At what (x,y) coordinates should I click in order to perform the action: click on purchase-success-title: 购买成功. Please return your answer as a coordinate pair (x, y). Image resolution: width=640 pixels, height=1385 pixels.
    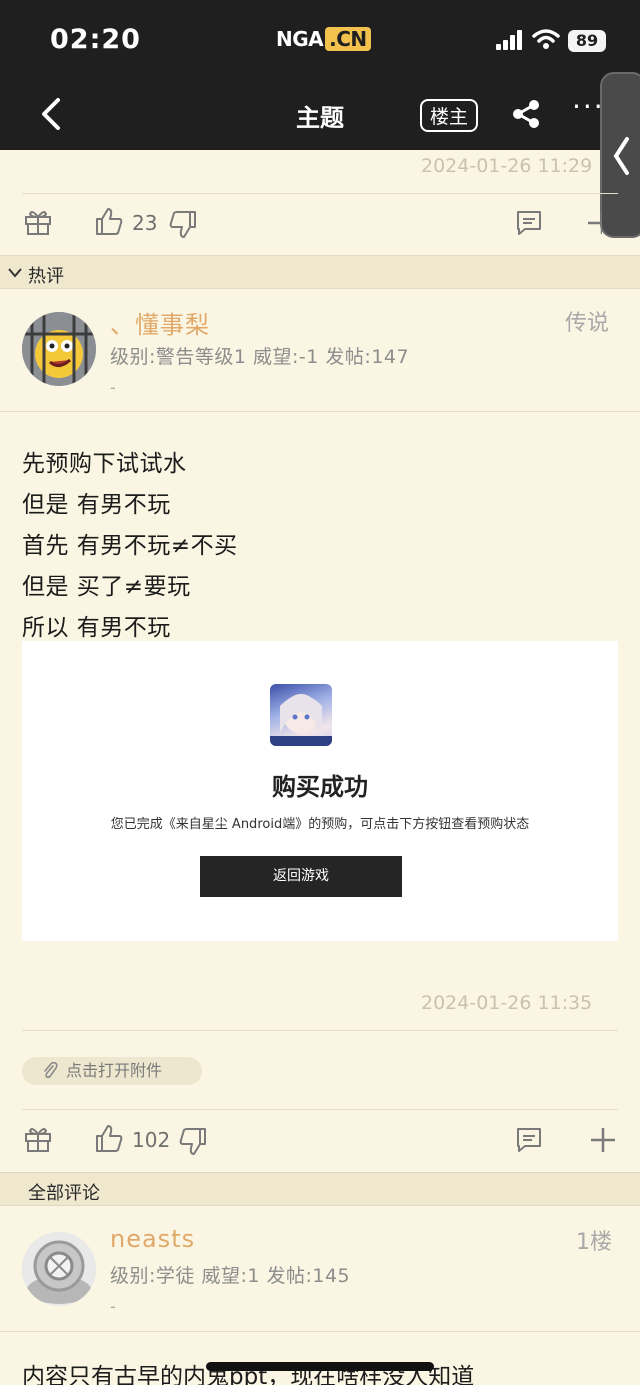
    Looking at the image, I should click on (320, 787).